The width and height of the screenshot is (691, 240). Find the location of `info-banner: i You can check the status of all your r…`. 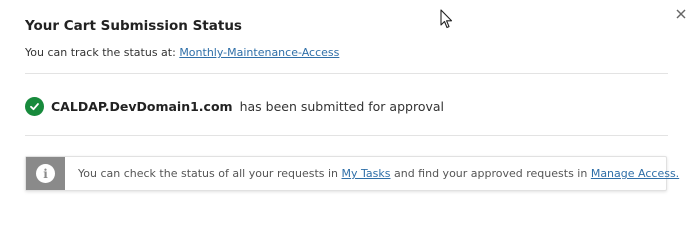

info-banner: i You can check the status of all your r… is located at coordinates (352, 173).